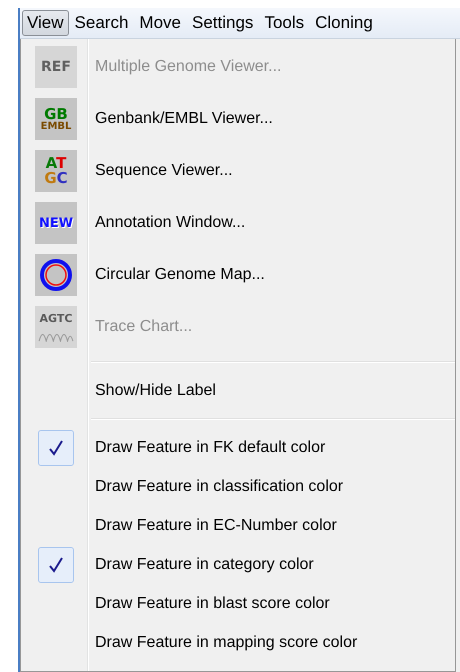 This screenshot has width=460, height=672. Describe the element at coordinates (238, 447) in the screenshot. I see `menu-item: Draw Feature in FK default color` at that location.